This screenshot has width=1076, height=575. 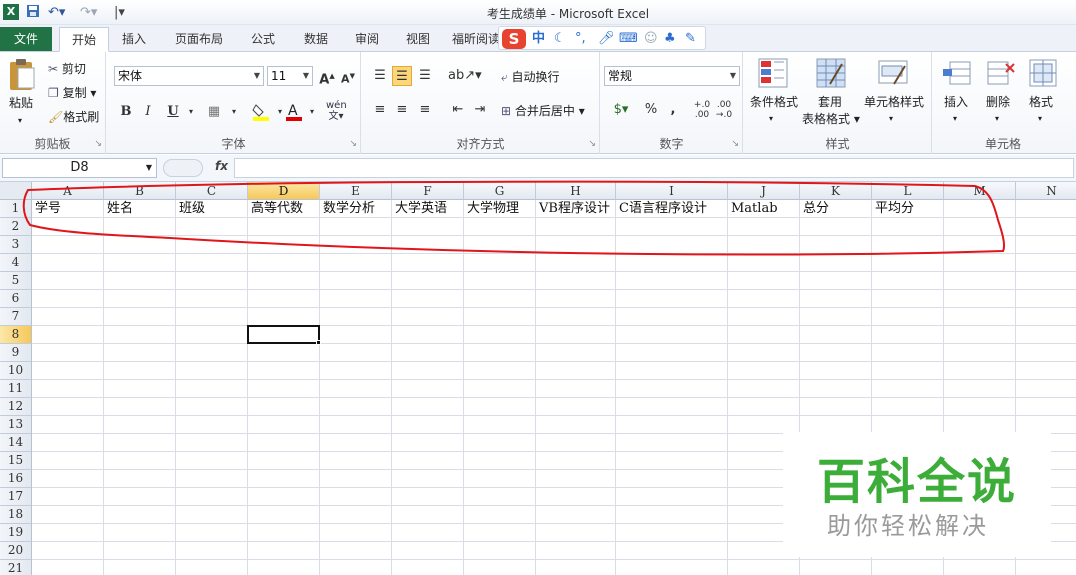 What do you see at coordinates (84, 39) in the screenshot?
I see `tab-home: 开始` at bounding box center [84, 39].